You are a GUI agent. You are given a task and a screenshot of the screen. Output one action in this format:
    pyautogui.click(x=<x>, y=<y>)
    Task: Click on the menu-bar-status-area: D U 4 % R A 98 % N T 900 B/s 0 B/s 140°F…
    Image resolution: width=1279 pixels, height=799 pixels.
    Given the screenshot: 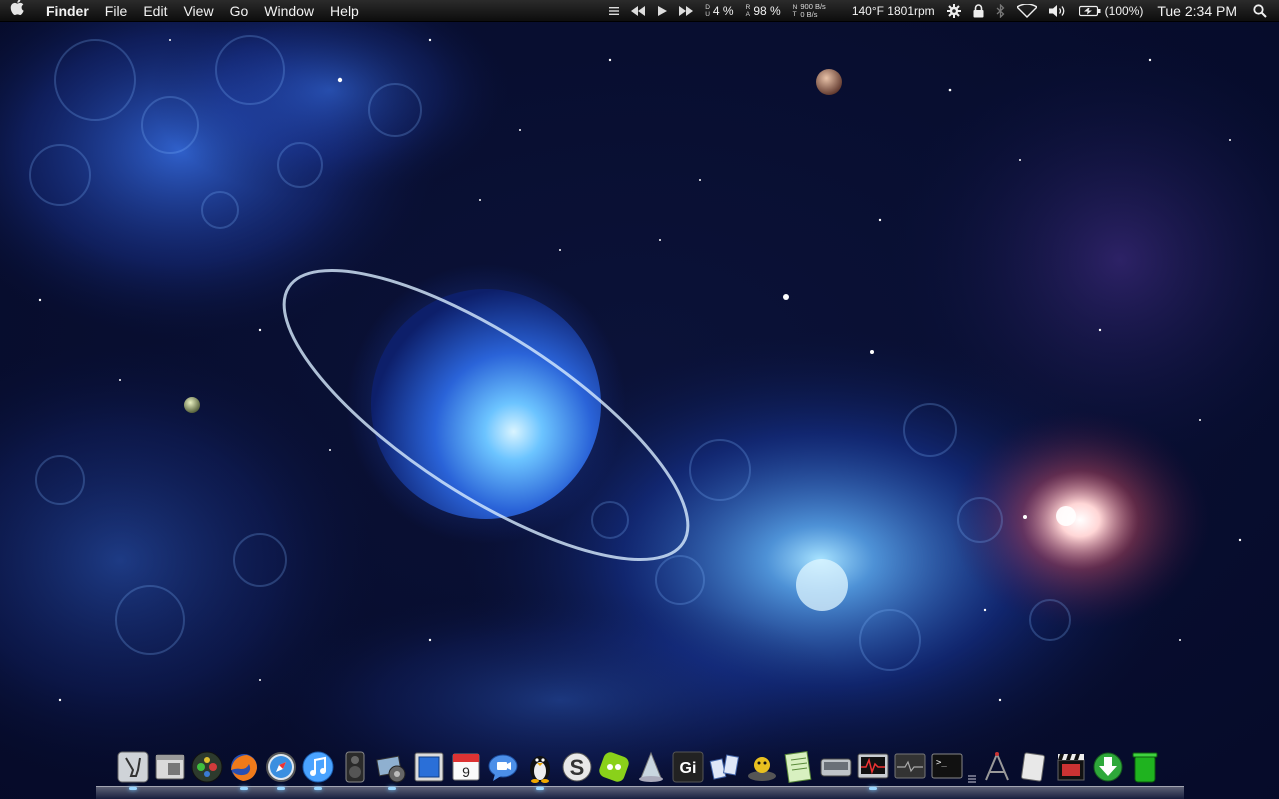 What is the action you would take?
    pyautogui.click(x=941, y=11)
    